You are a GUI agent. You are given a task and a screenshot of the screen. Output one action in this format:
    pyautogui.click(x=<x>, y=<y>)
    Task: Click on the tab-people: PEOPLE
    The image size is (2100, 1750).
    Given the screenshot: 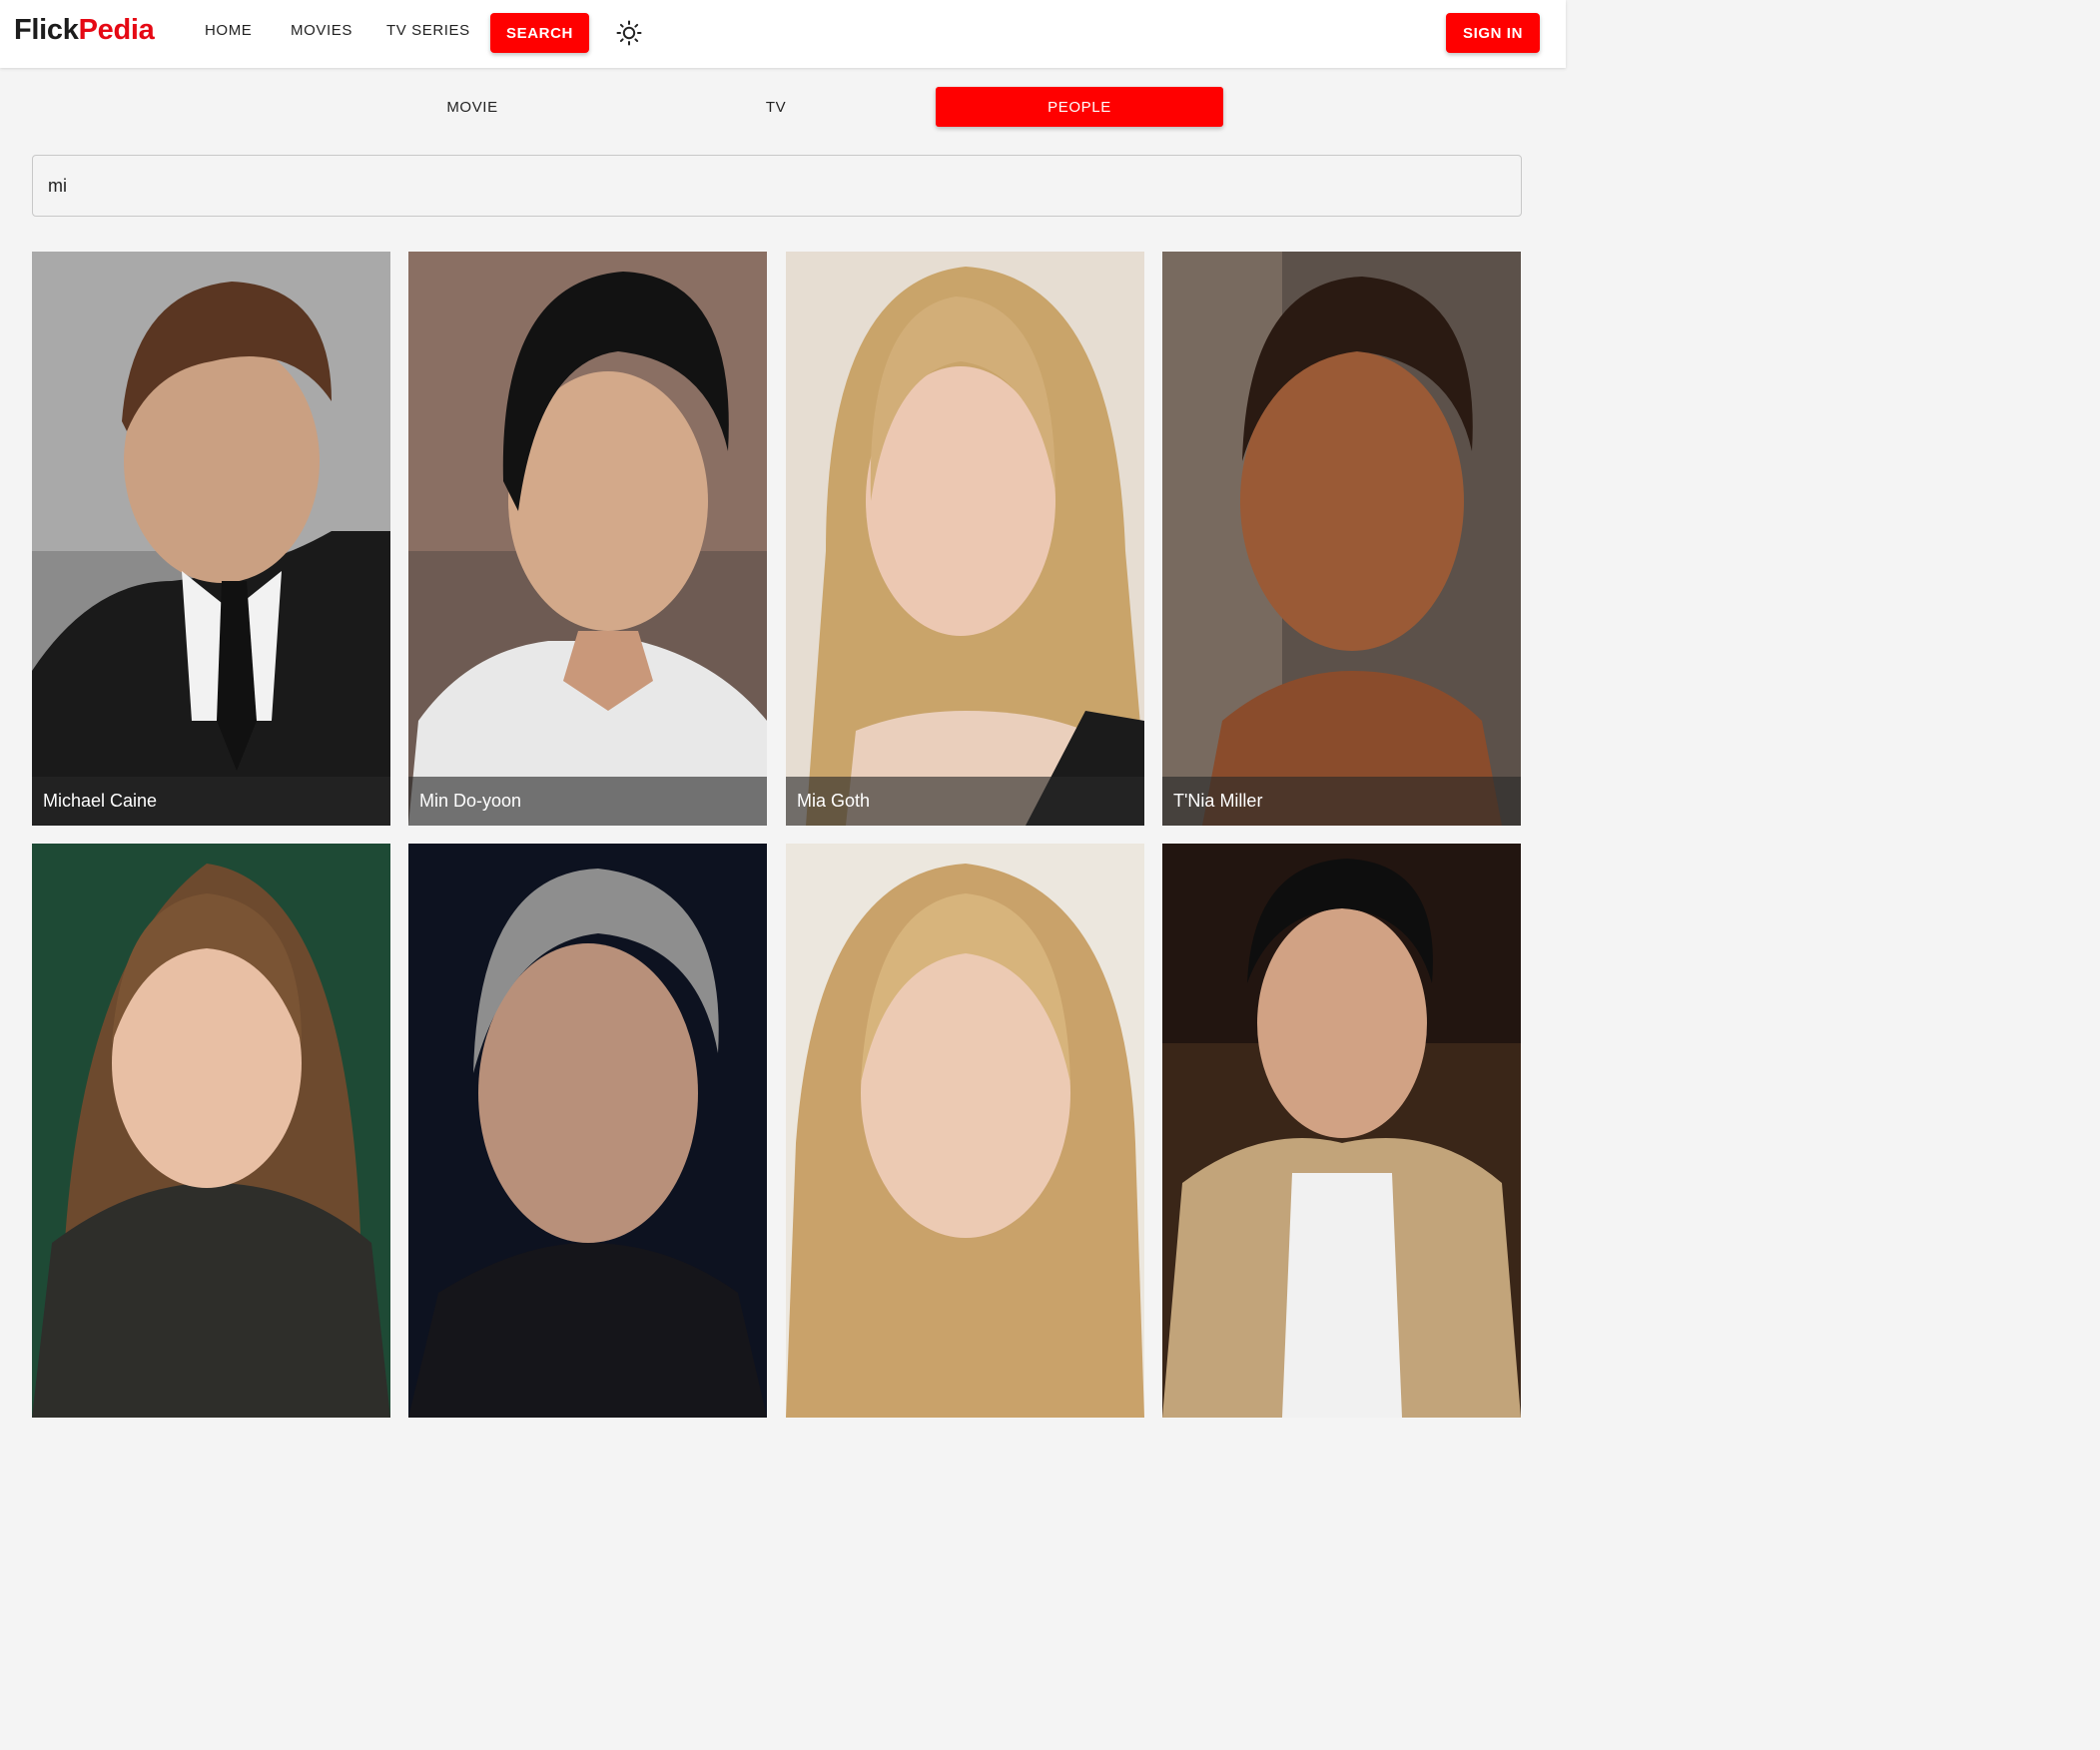 What is the action you would take?
    pyautogui.click(x=1079, y=107)
    